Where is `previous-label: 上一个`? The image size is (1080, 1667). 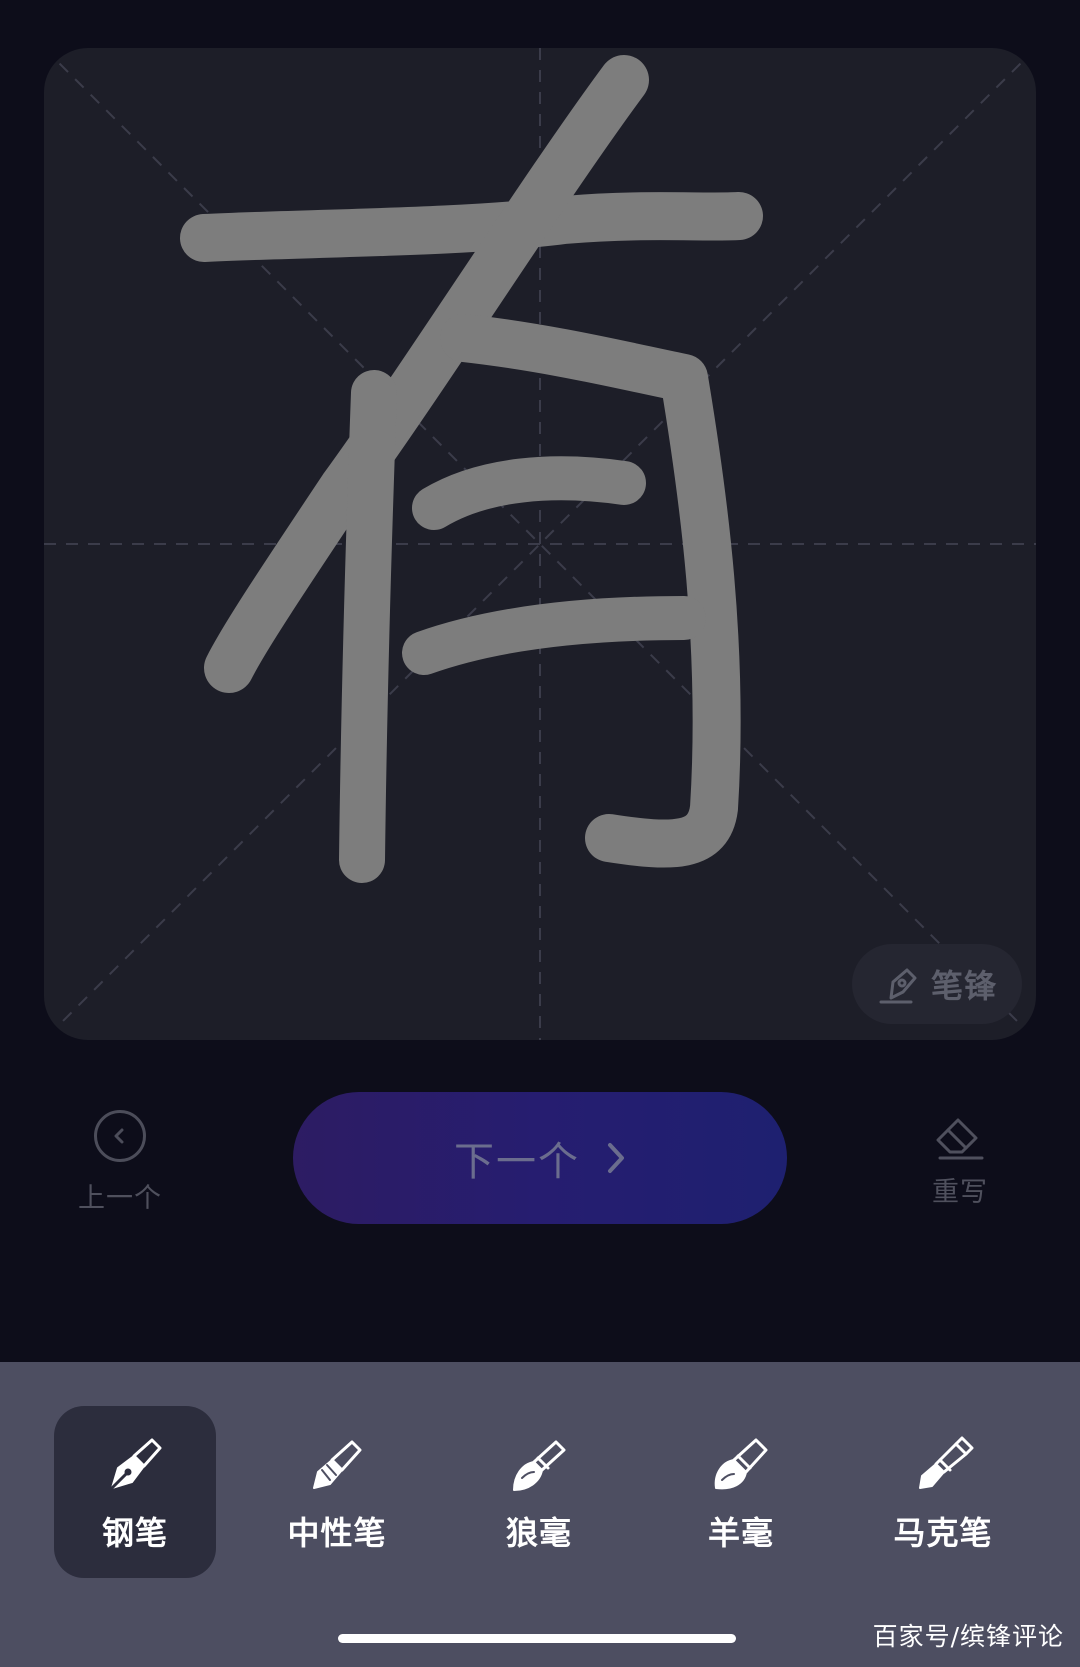
previous-label: 上一个 is located at coordinates (120, 1198).